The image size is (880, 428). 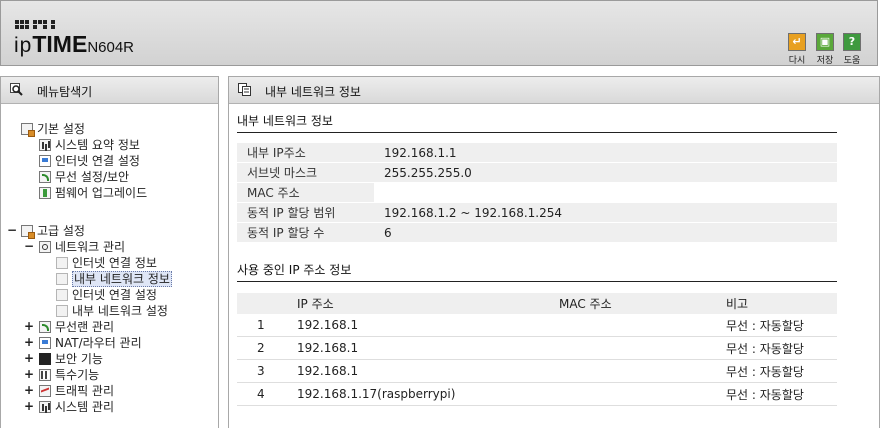 I want to click on network-icon, so click(x=45, y=247).